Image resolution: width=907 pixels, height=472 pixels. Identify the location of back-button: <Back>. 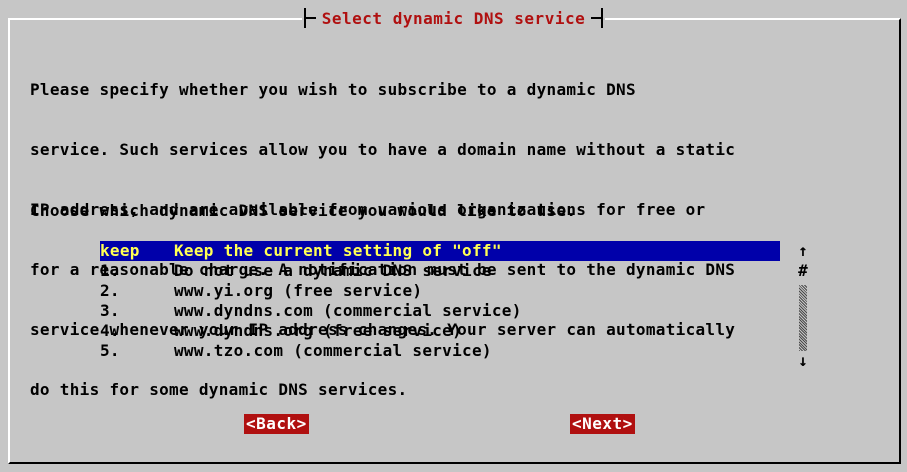
(276, 424).